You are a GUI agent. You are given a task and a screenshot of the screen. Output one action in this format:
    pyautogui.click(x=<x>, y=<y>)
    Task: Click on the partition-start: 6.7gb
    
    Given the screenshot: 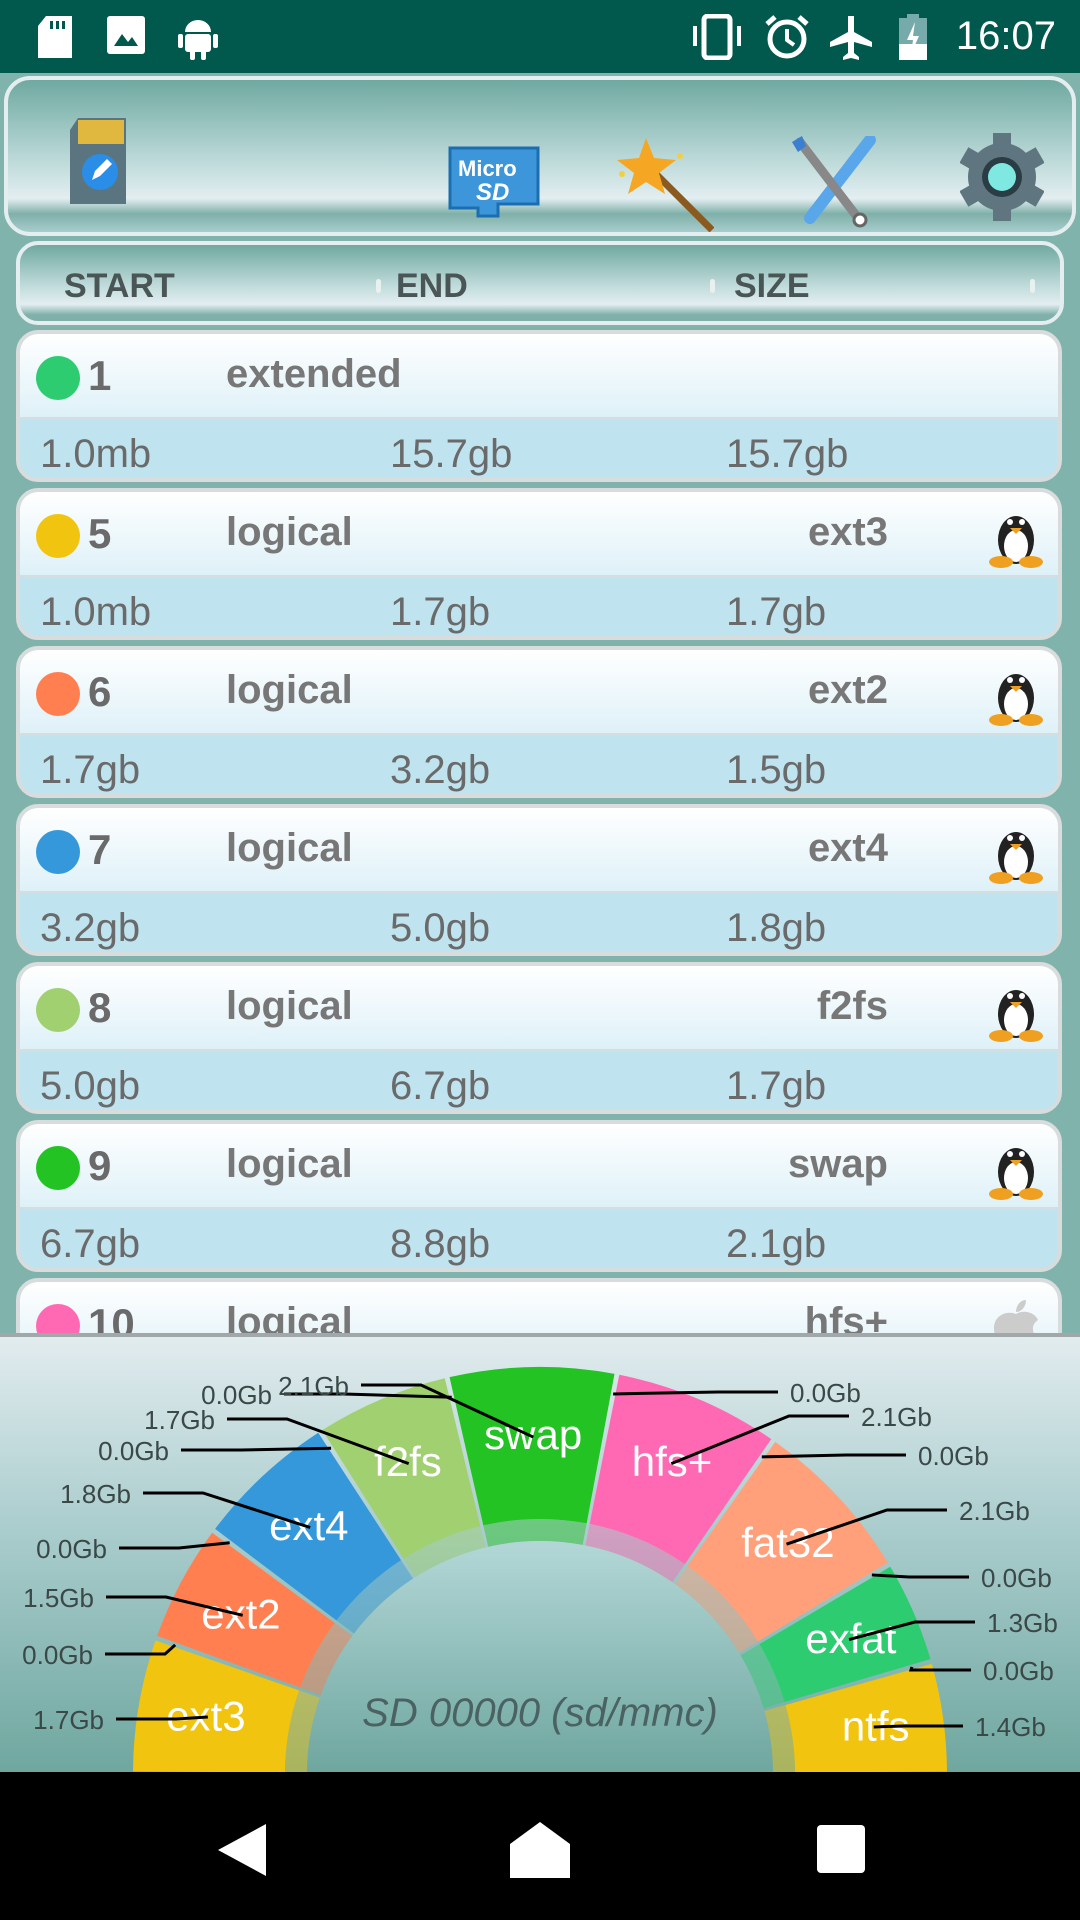 What is the action you would take?
    pyautogui.click(x=90, y=1244)
    